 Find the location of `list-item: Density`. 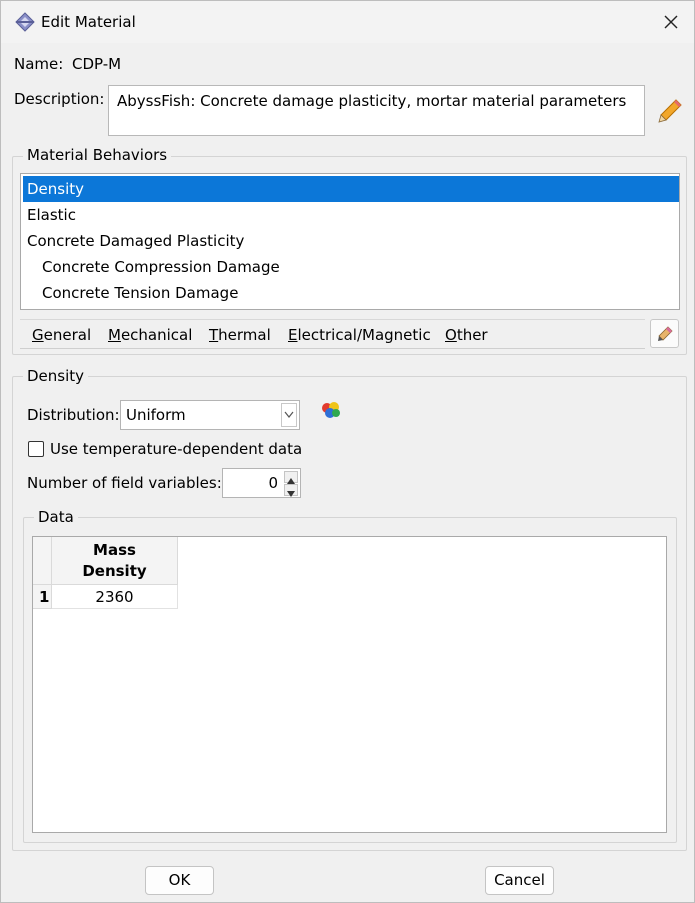

list-item: Density is located at coordinates (351, 189).